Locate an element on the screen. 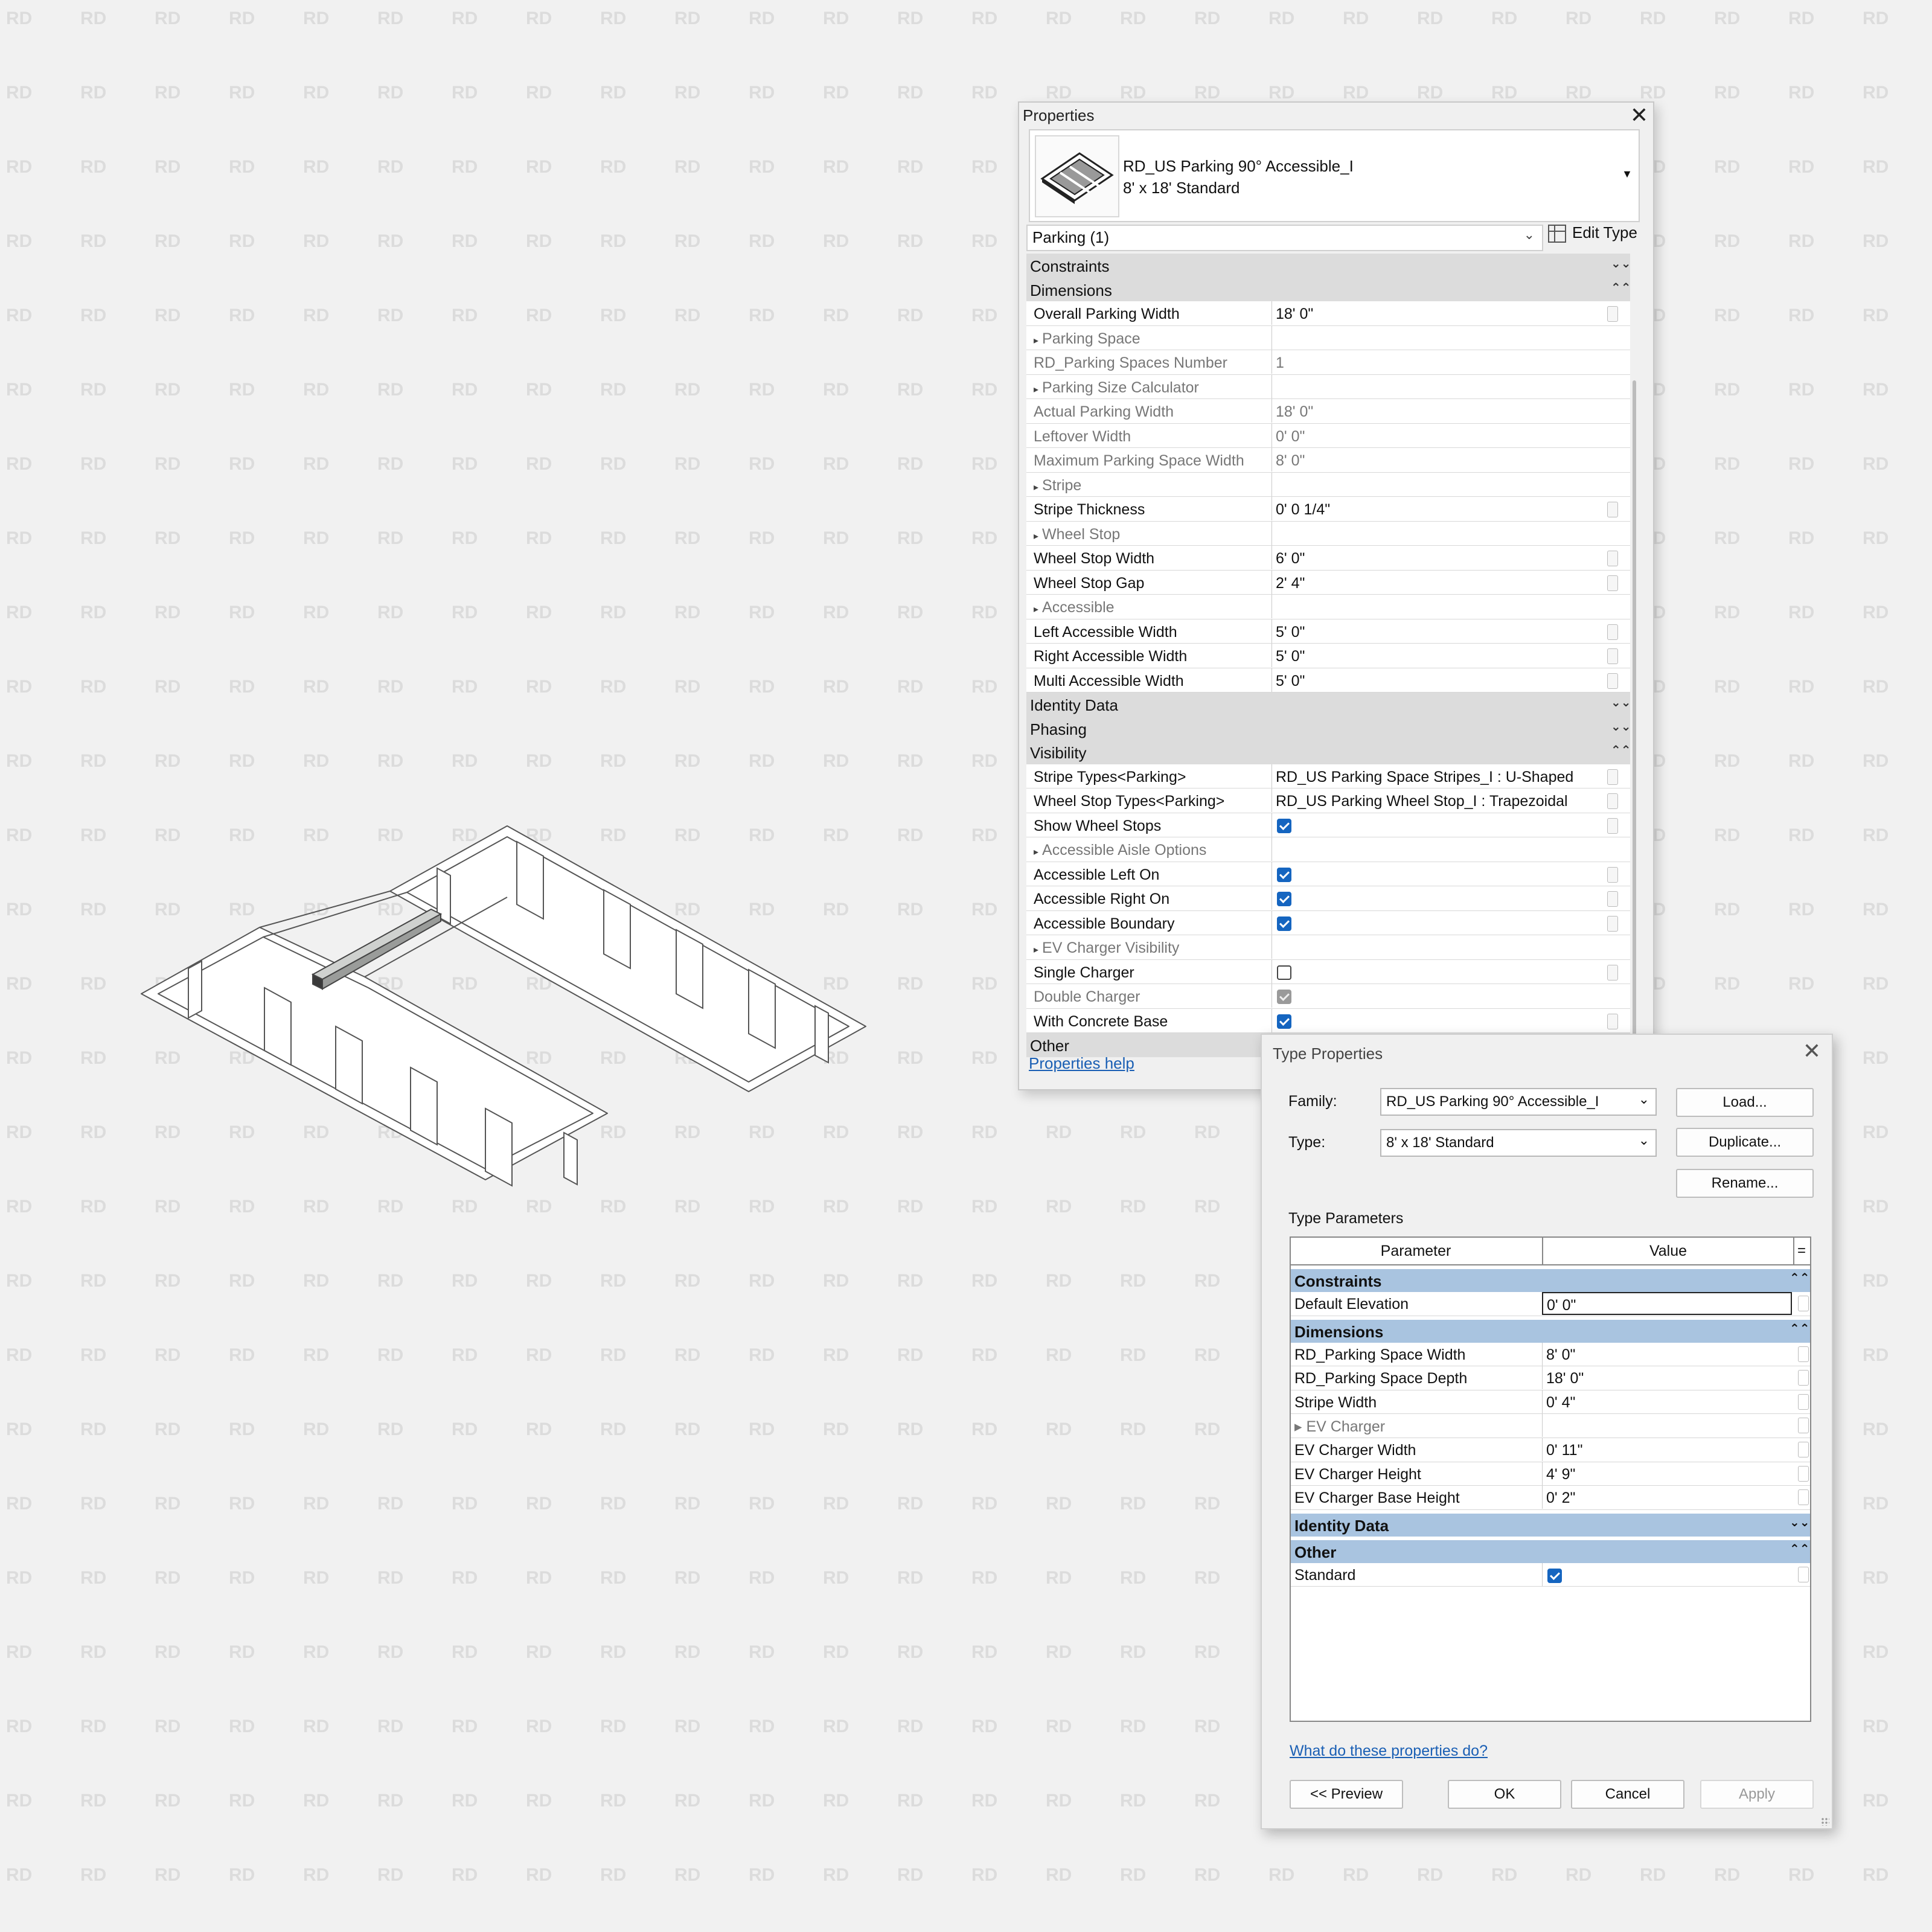  property-row-with-concrete-base: With Concrete Base is located at coordinates (1328, 1021).